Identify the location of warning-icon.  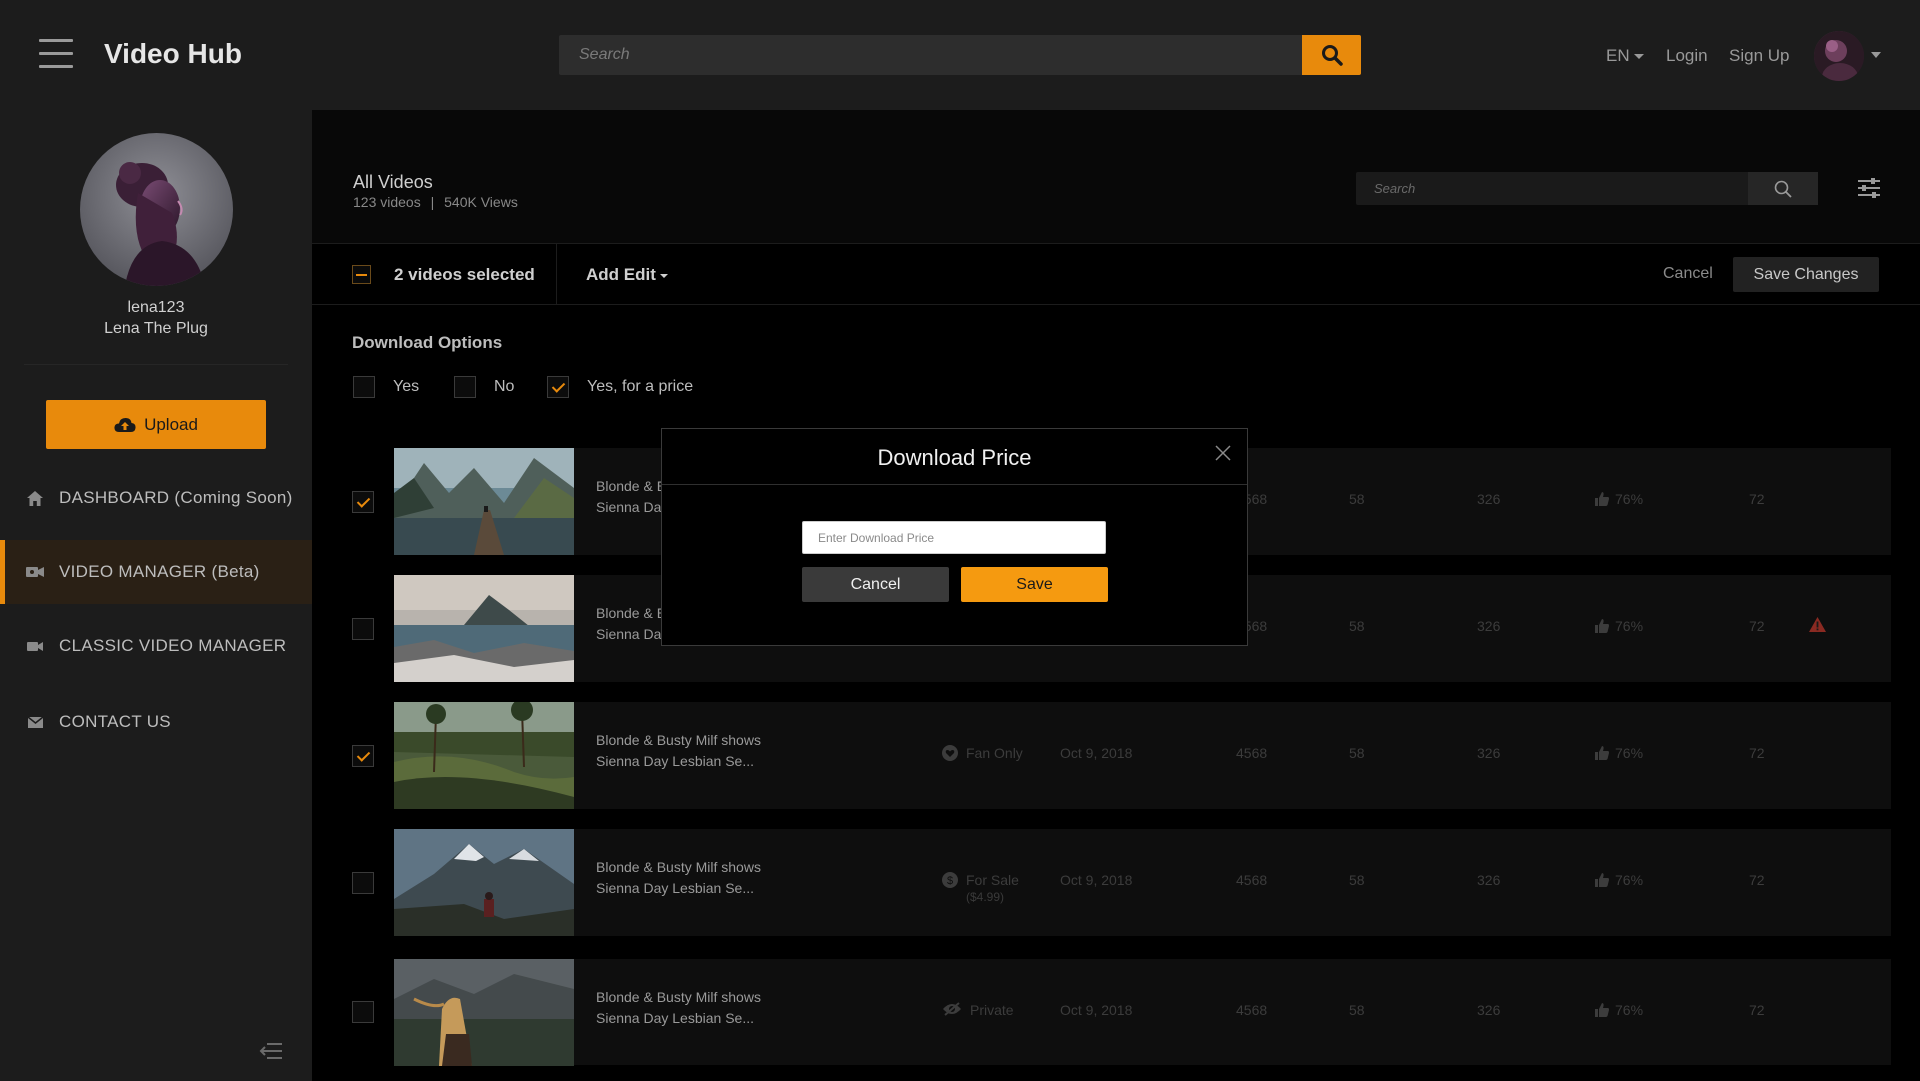
(1817, 624).